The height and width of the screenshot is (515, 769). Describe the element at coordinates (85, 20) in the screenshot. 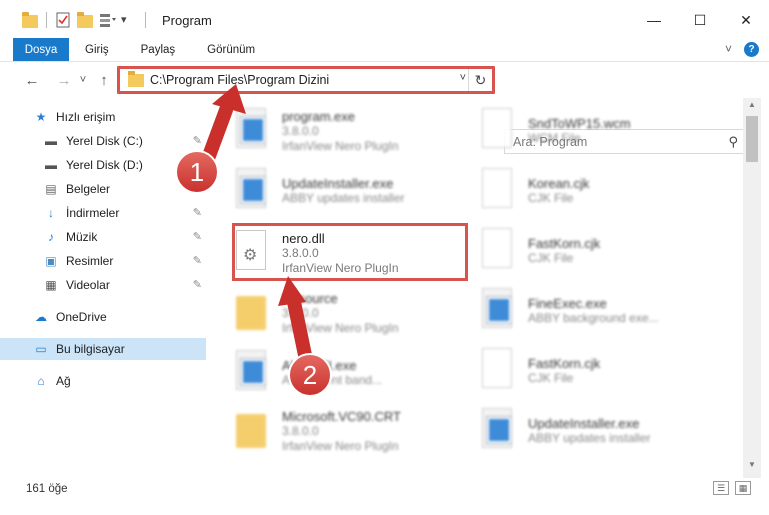

I see `new-folder-icon` at that location.